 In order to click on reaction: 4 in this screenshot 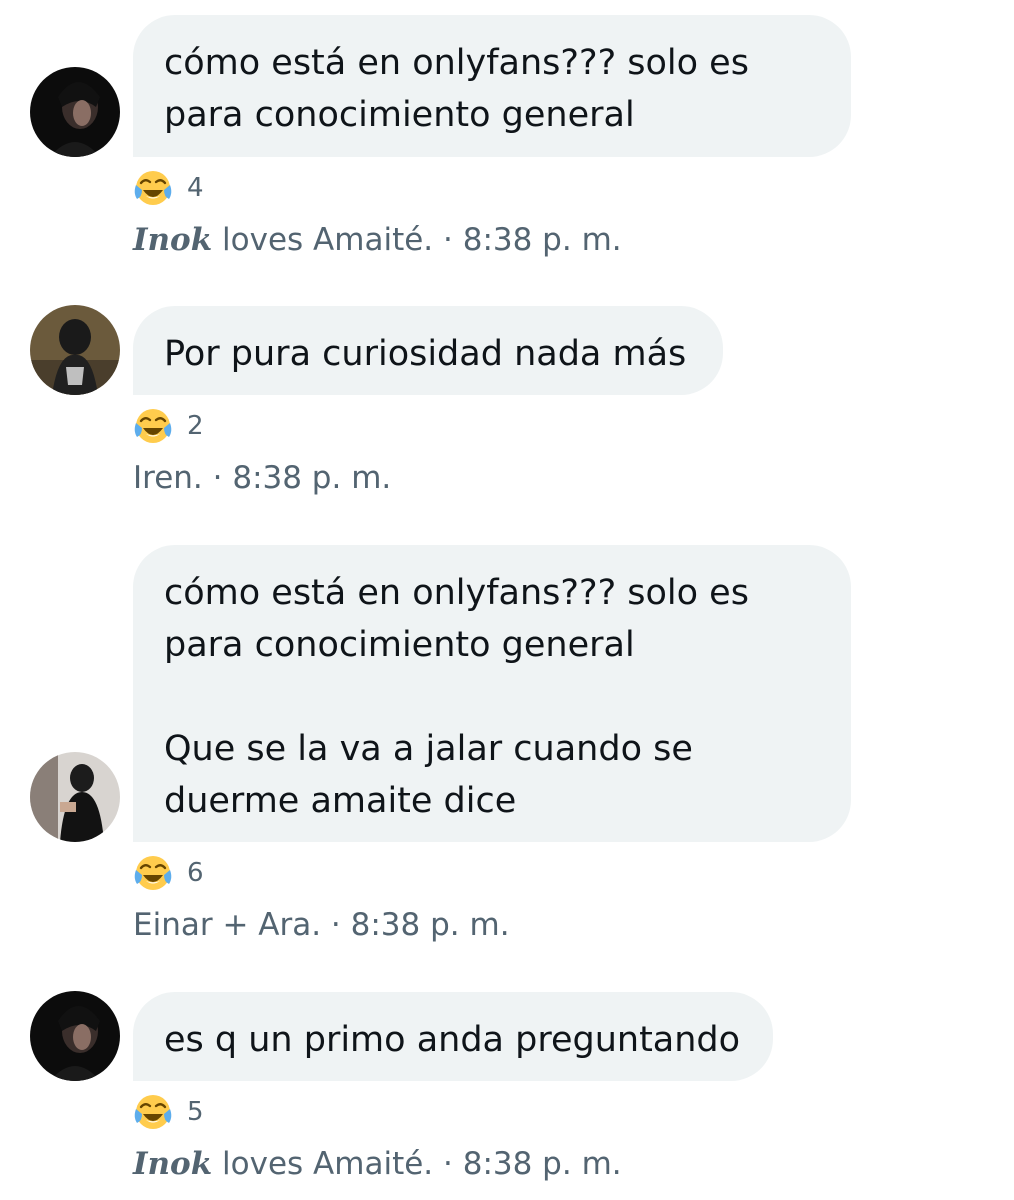, I will do `click(168, 188)`.